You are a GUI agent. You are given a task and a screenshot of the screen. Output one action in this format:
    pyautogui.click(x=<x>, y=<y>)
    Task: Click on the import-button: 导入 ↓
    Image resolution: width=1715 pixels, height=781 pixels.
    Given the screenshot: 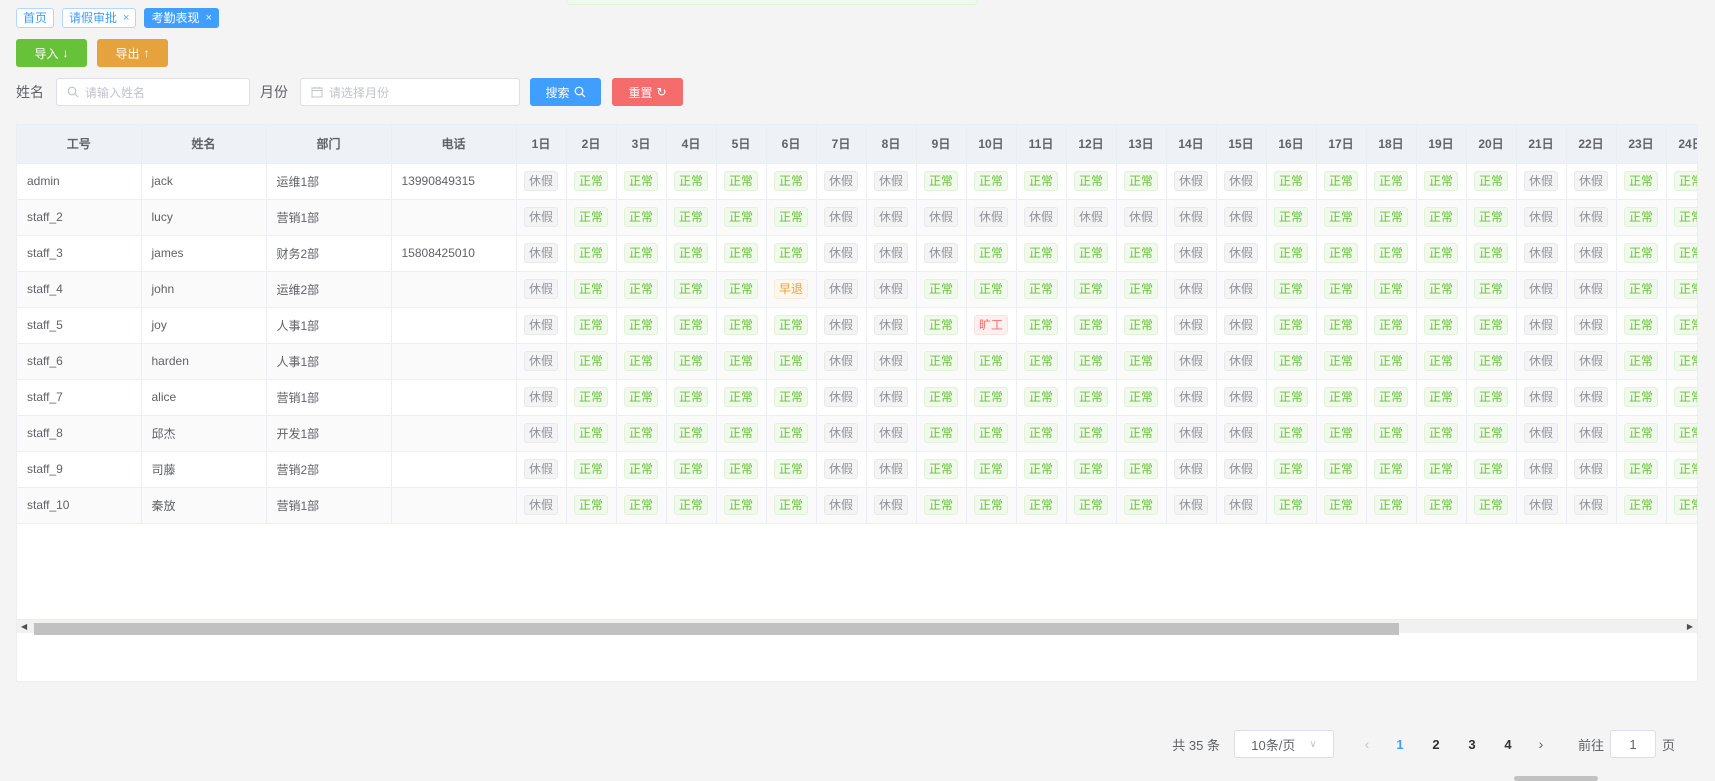 What is the action you would take?
    pyautogui.click(x=51, y=53)
    